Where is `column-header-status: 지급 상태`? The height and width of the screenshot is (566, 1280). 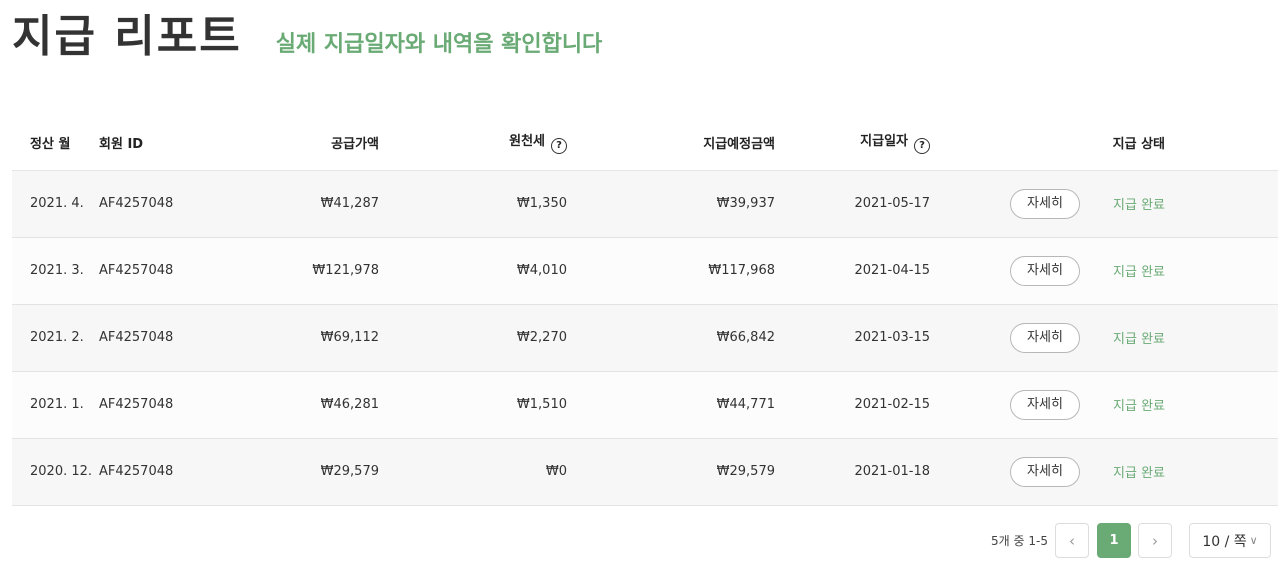
column-header-status: 지급 상태 is located at coordinates (1122, 143).